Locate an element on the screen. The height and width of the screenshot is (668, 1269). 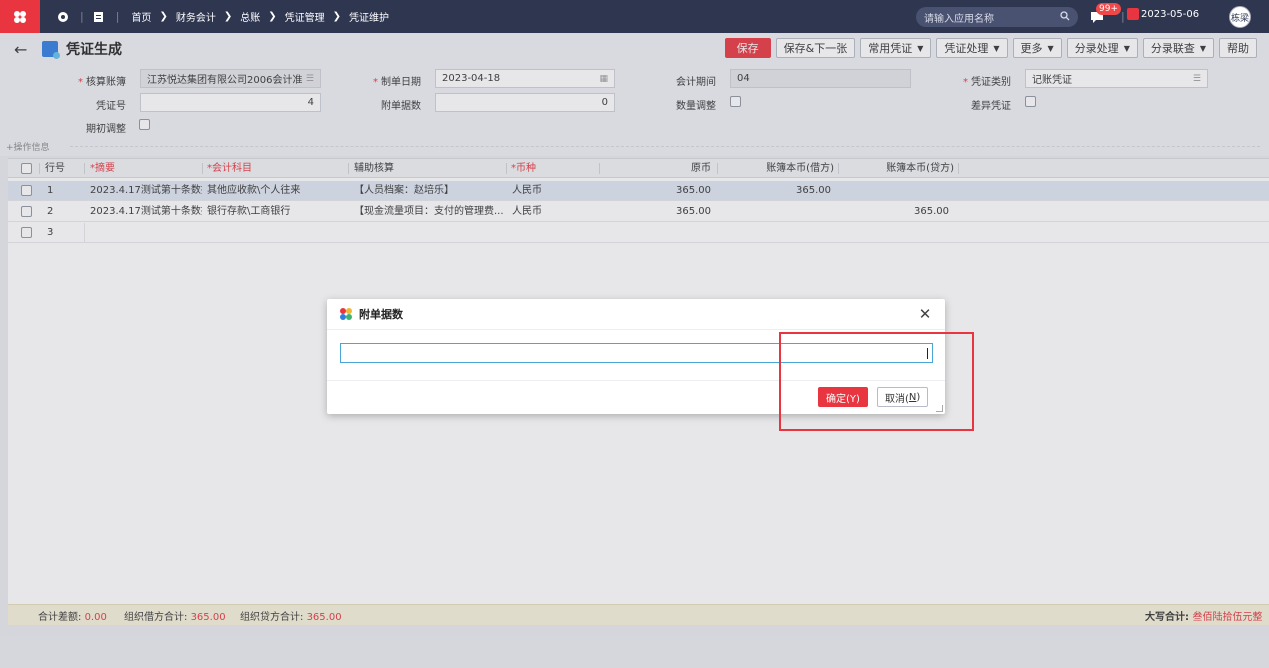
breadcrumb: 首页 ❯ 财务会计 ❯ 总账 ❯ 凭证管理 ❯ 凭证维护 is located at coordinates (260, 16).